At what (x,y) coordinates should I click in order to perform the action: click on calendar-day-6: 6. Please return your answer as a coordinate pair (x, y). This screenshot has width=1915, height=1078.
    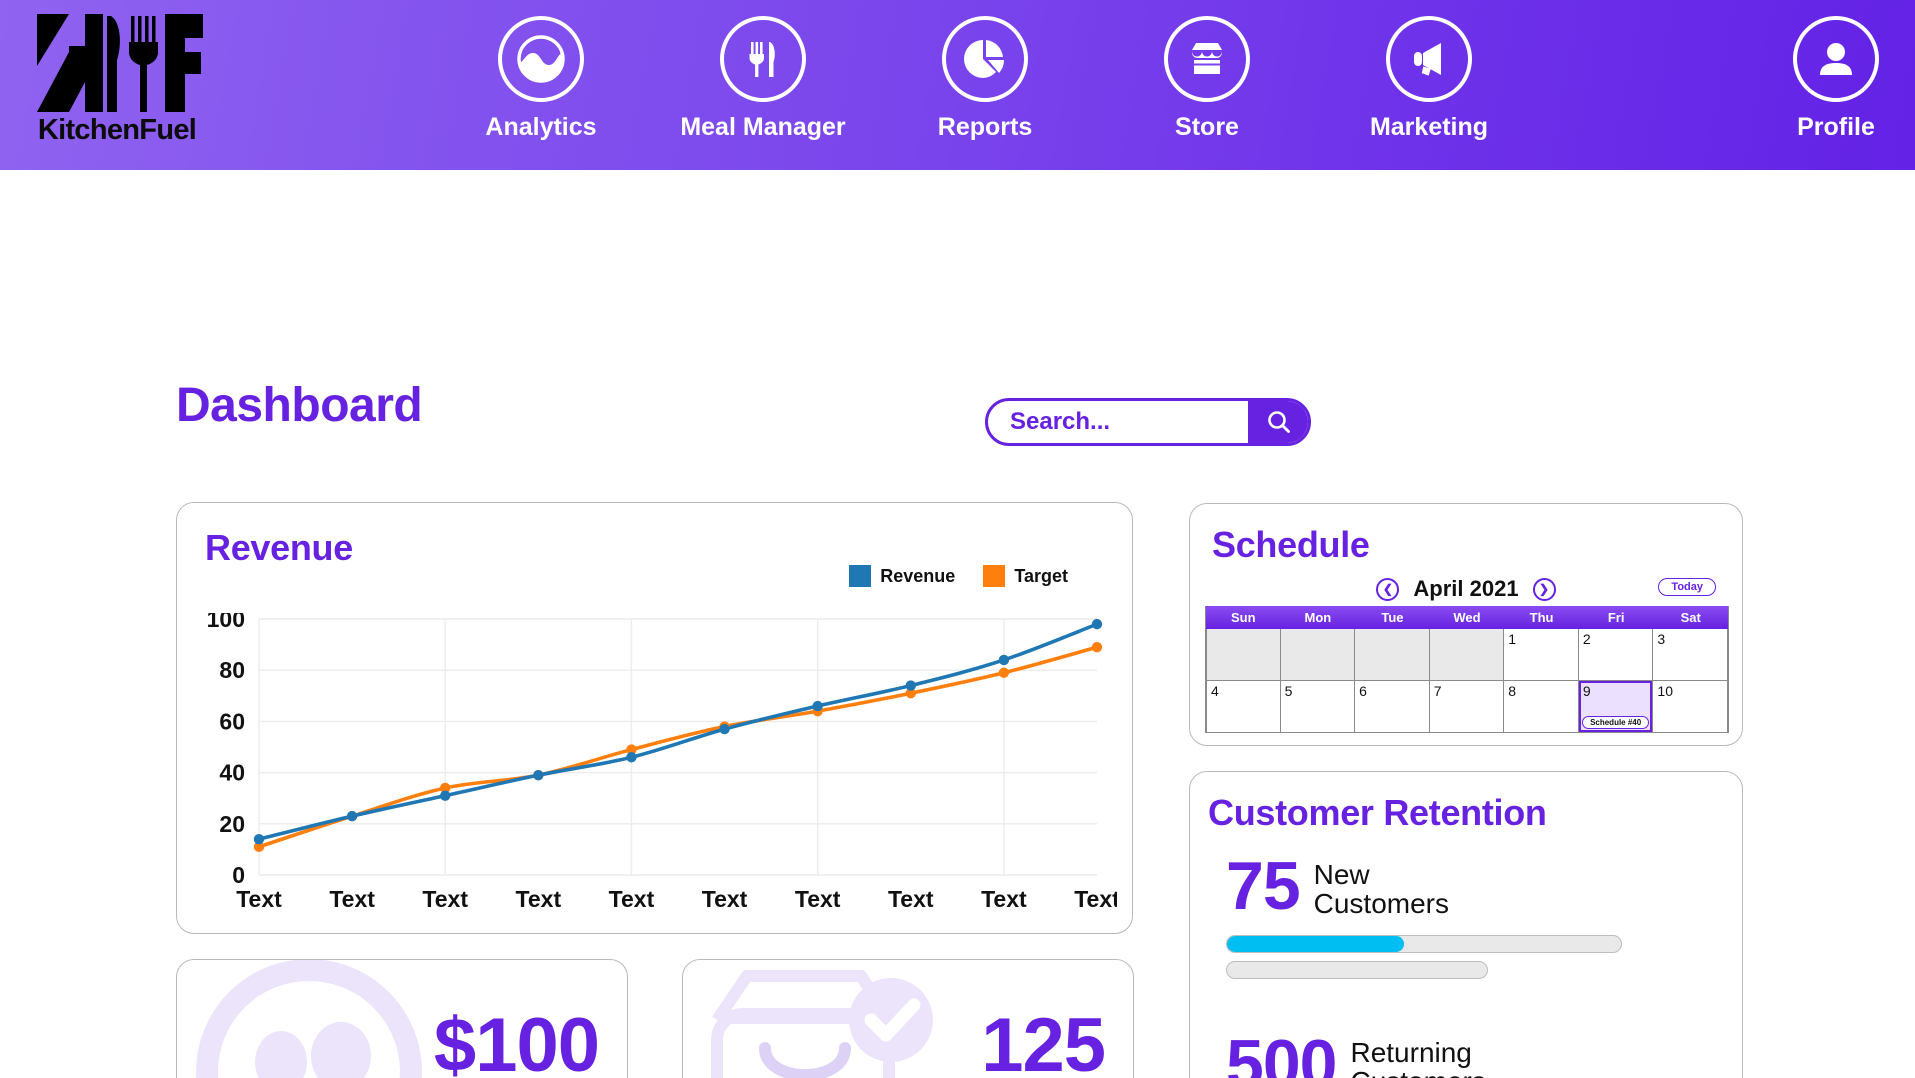
    Looking at the image, I should click on (1392, 707).